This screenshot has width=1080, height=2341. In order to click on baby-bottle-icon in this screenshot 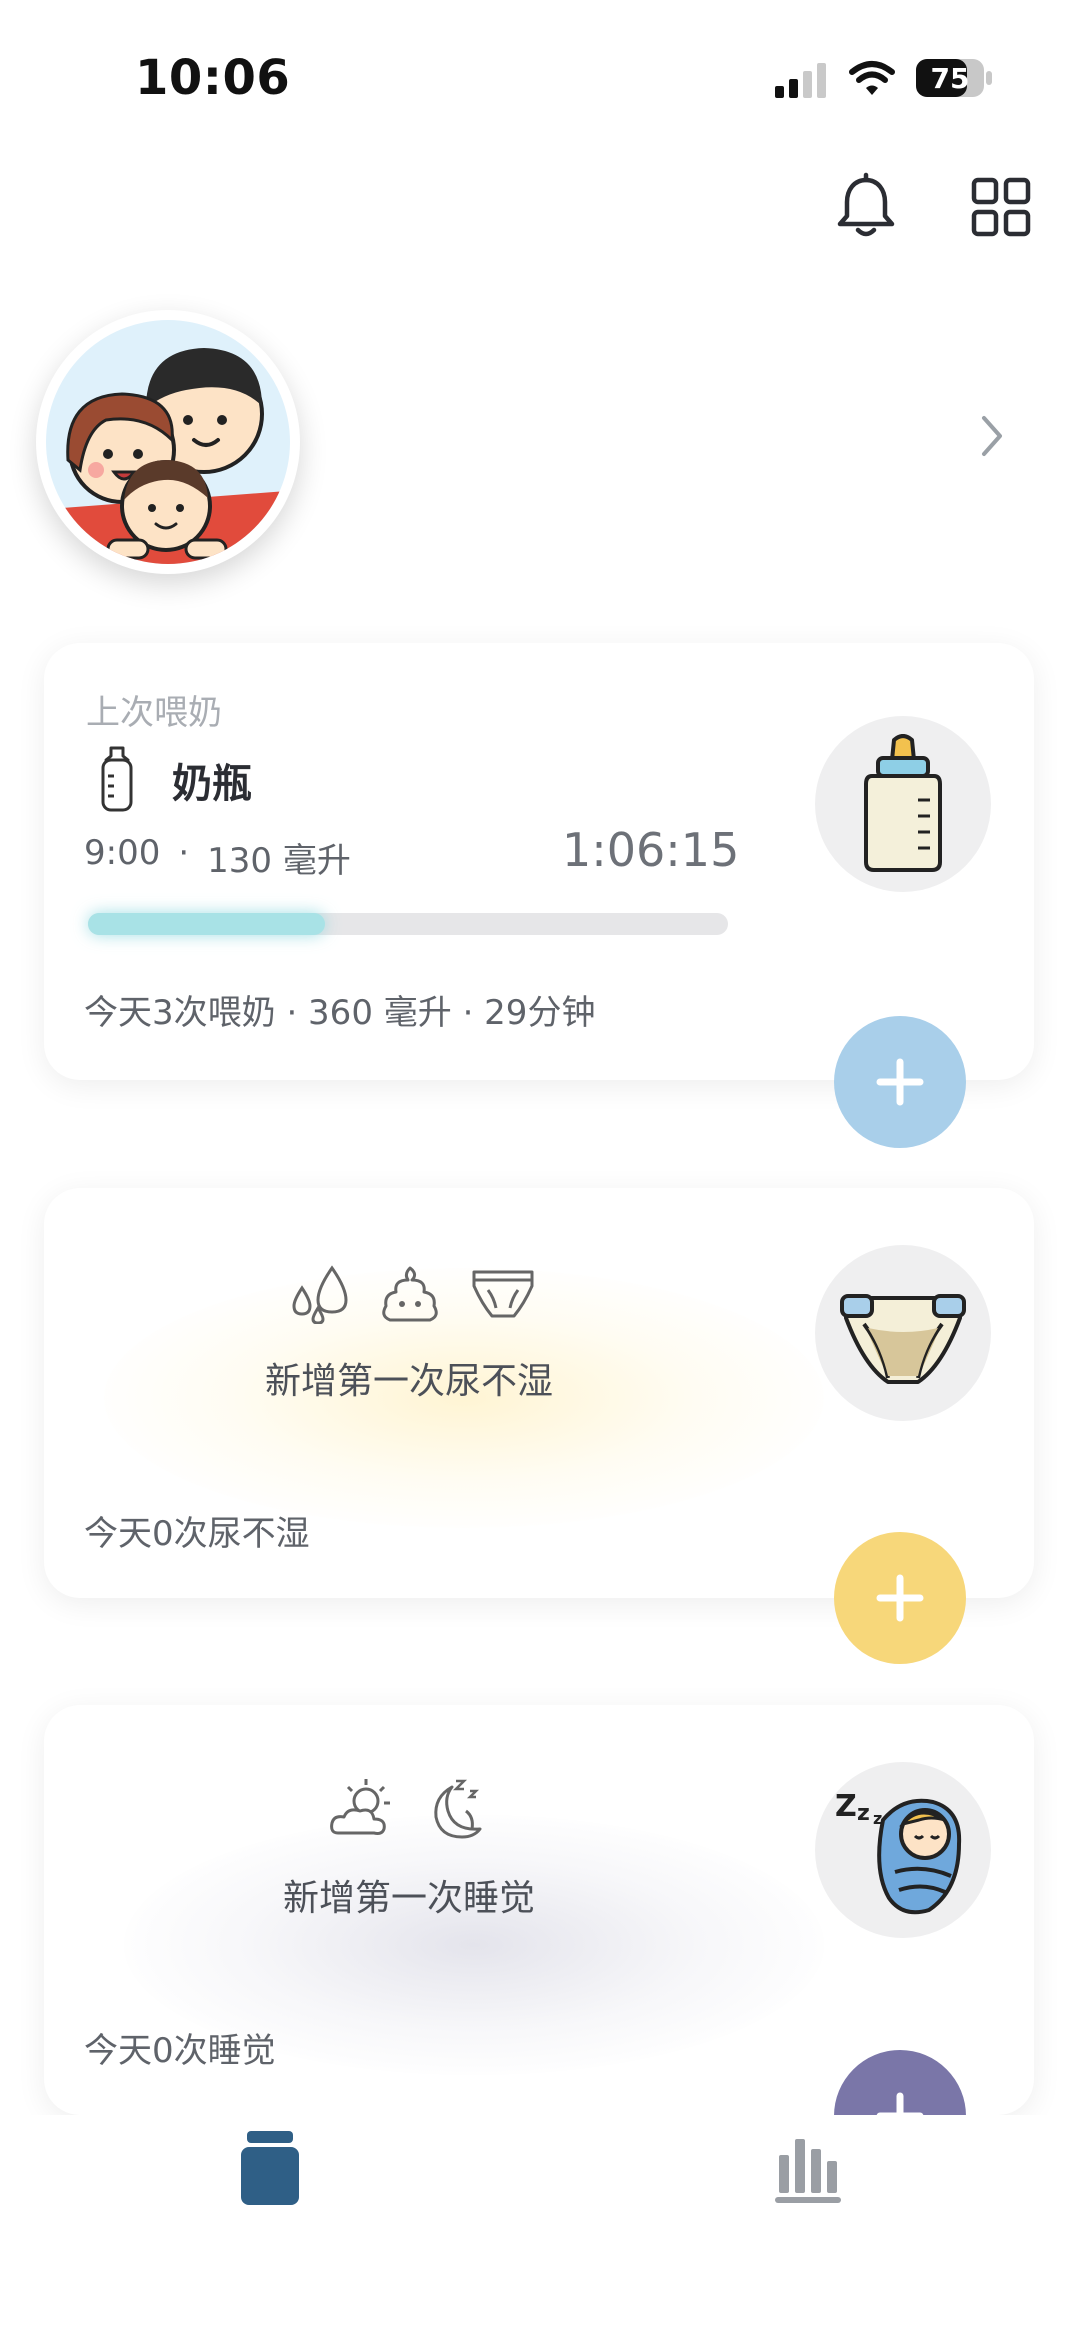, I will do `click(903, 803)`.